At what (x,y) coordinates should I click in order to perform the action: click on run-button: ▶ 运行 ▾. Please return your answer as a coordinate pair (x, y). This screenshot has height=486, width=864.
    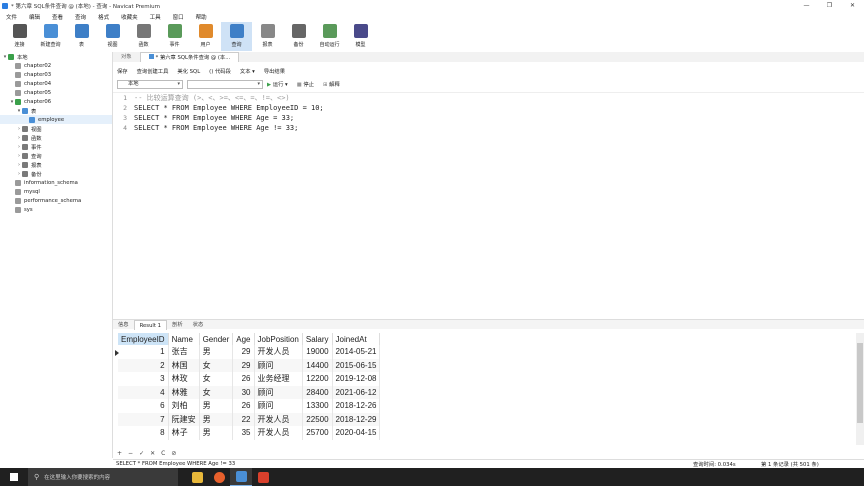
    Looking at the image, I should click on (277, 84).